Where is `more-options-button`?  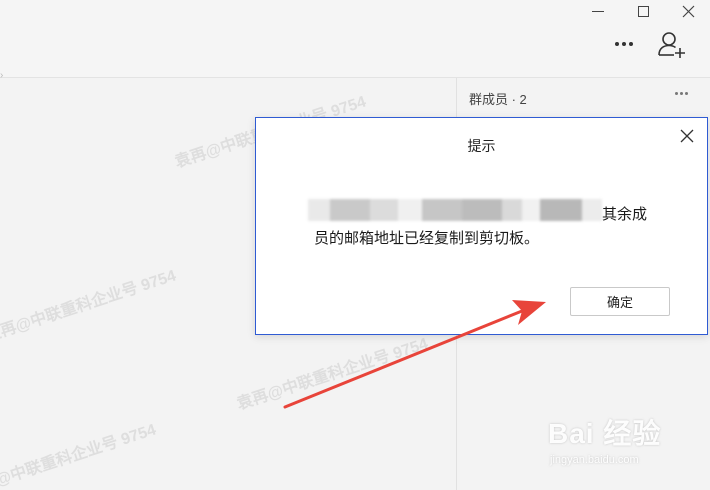 more-options-button is located at coordinates (624, 44).